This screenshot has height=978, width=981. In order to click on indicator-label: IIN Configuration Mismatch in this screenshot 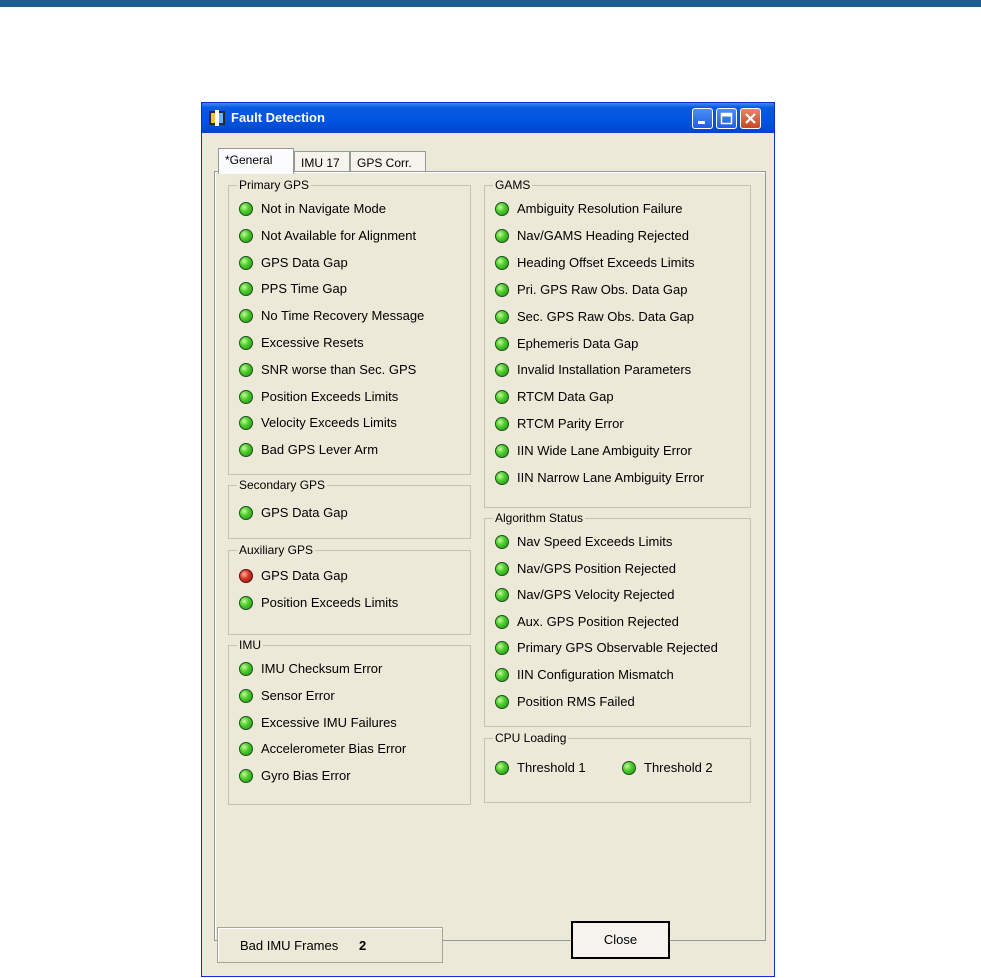, I will do `click(595, 674)`.